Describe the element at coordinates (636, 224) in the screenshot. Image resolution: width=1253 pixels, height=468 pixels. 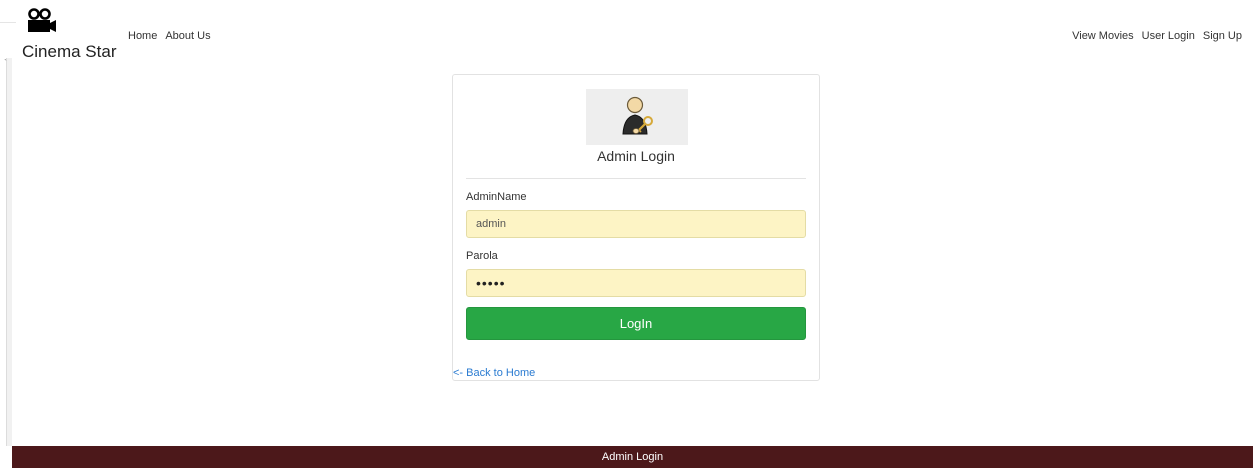
I see `admin-name-input: admin` at that location.